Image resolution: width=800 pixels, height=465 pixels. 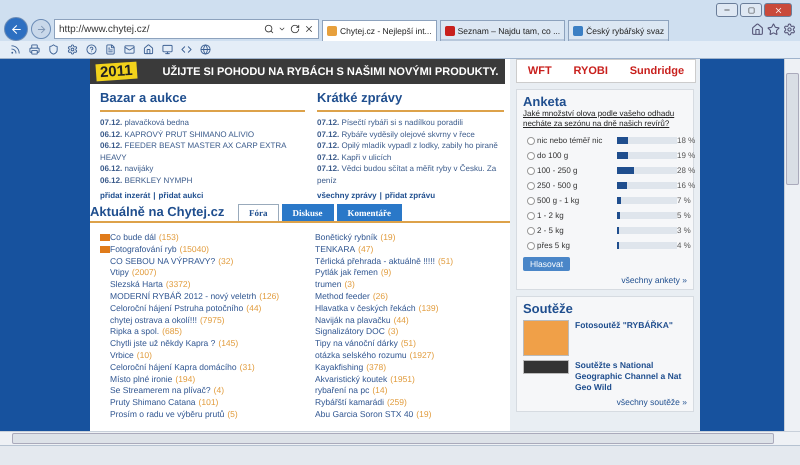 I want to click on forum-link: Abu Garcia Soron STX 40 (19), so click(x=407, y=414).